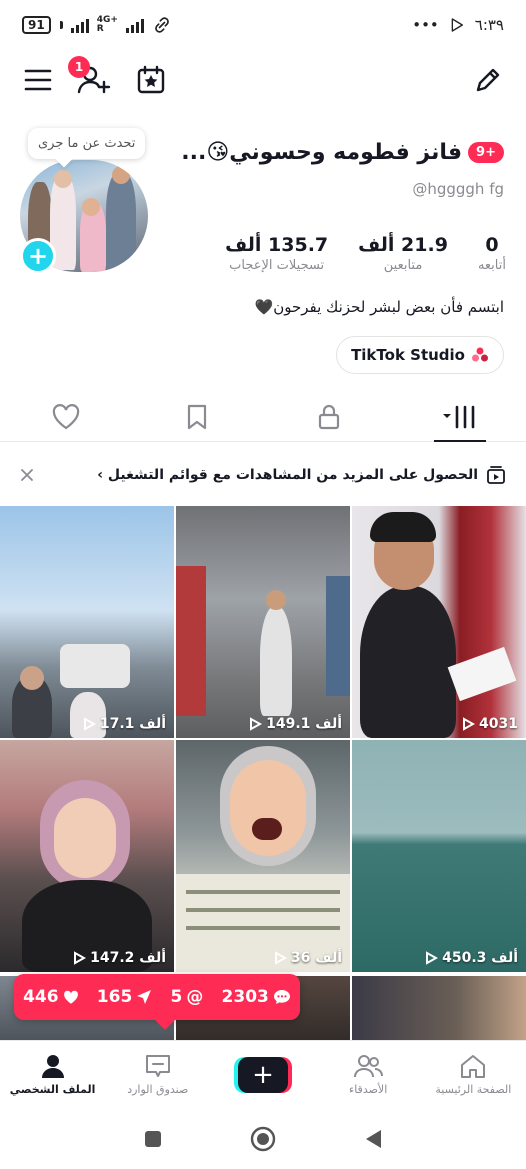 The image size is (526, 1169). I want to click on view-count: 36 ألف, so click(308, 958).